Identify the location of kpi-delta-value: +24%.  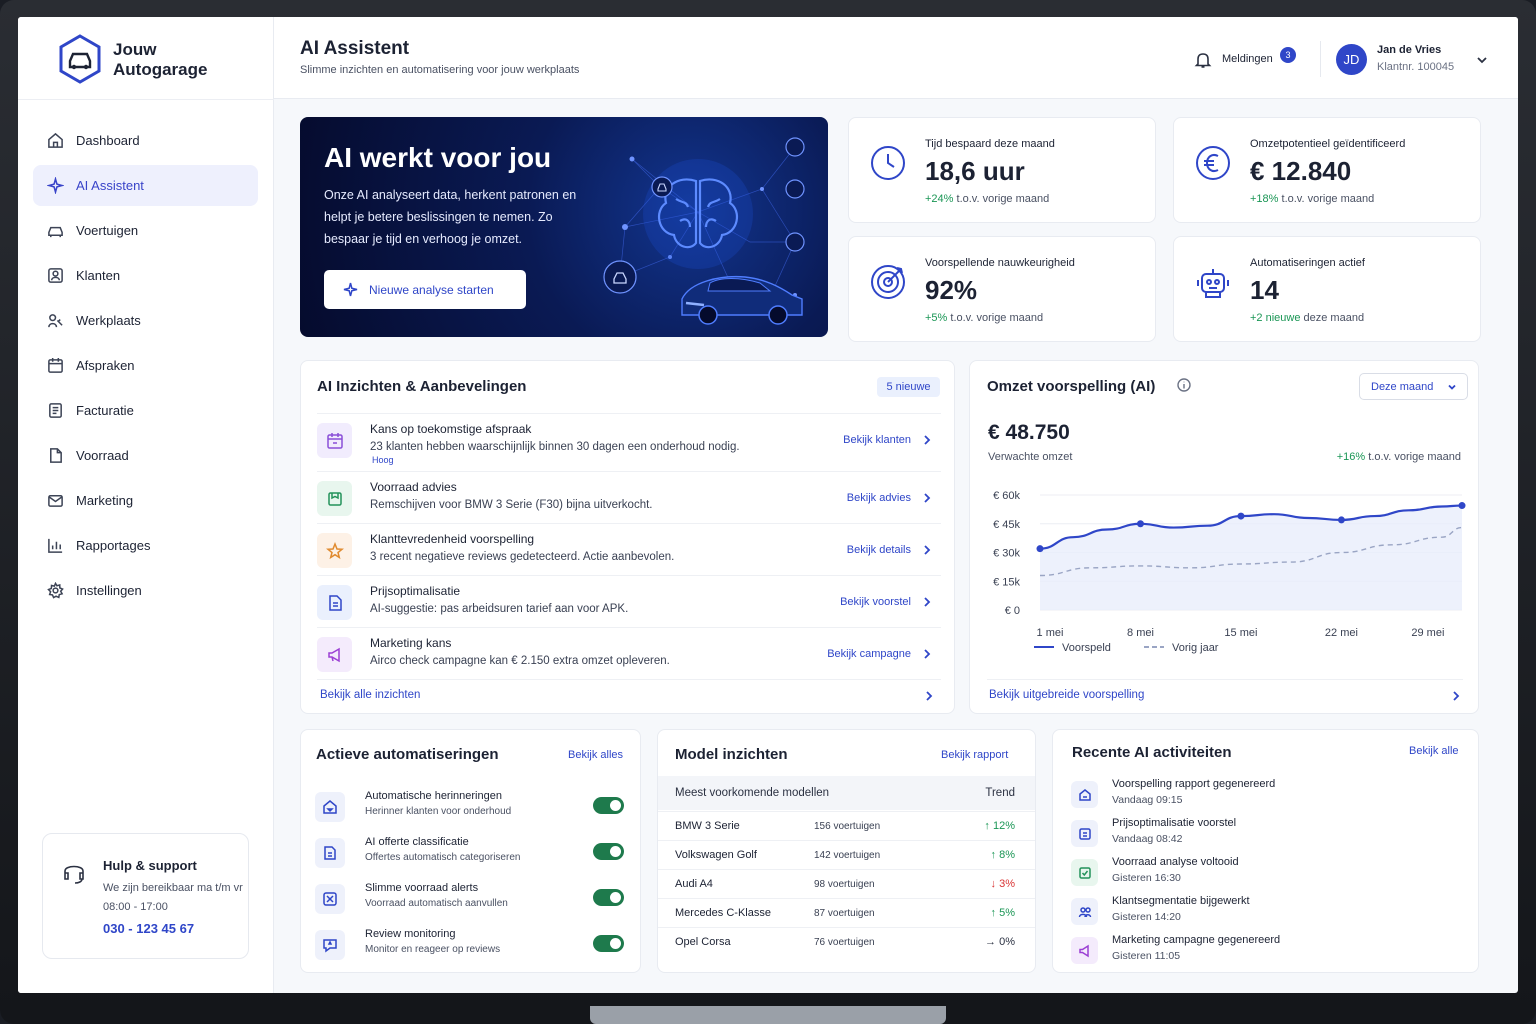
(939, 199).